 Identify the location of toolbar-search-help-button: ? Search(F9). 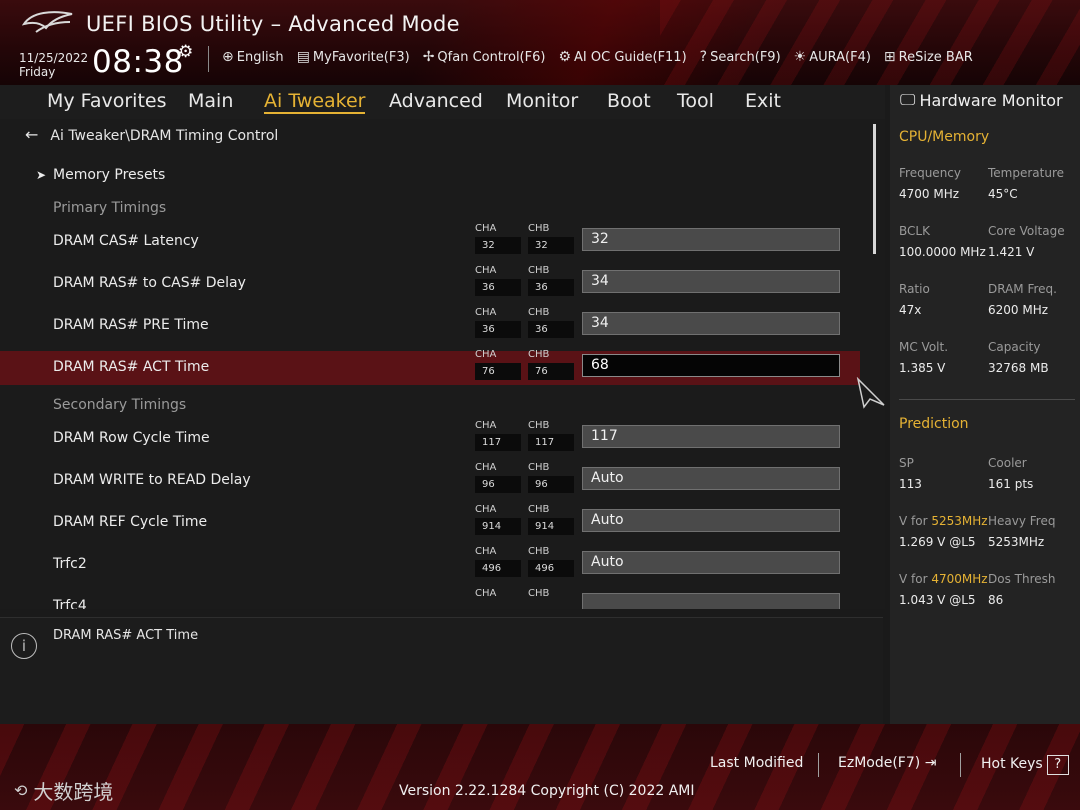
(740, 57).